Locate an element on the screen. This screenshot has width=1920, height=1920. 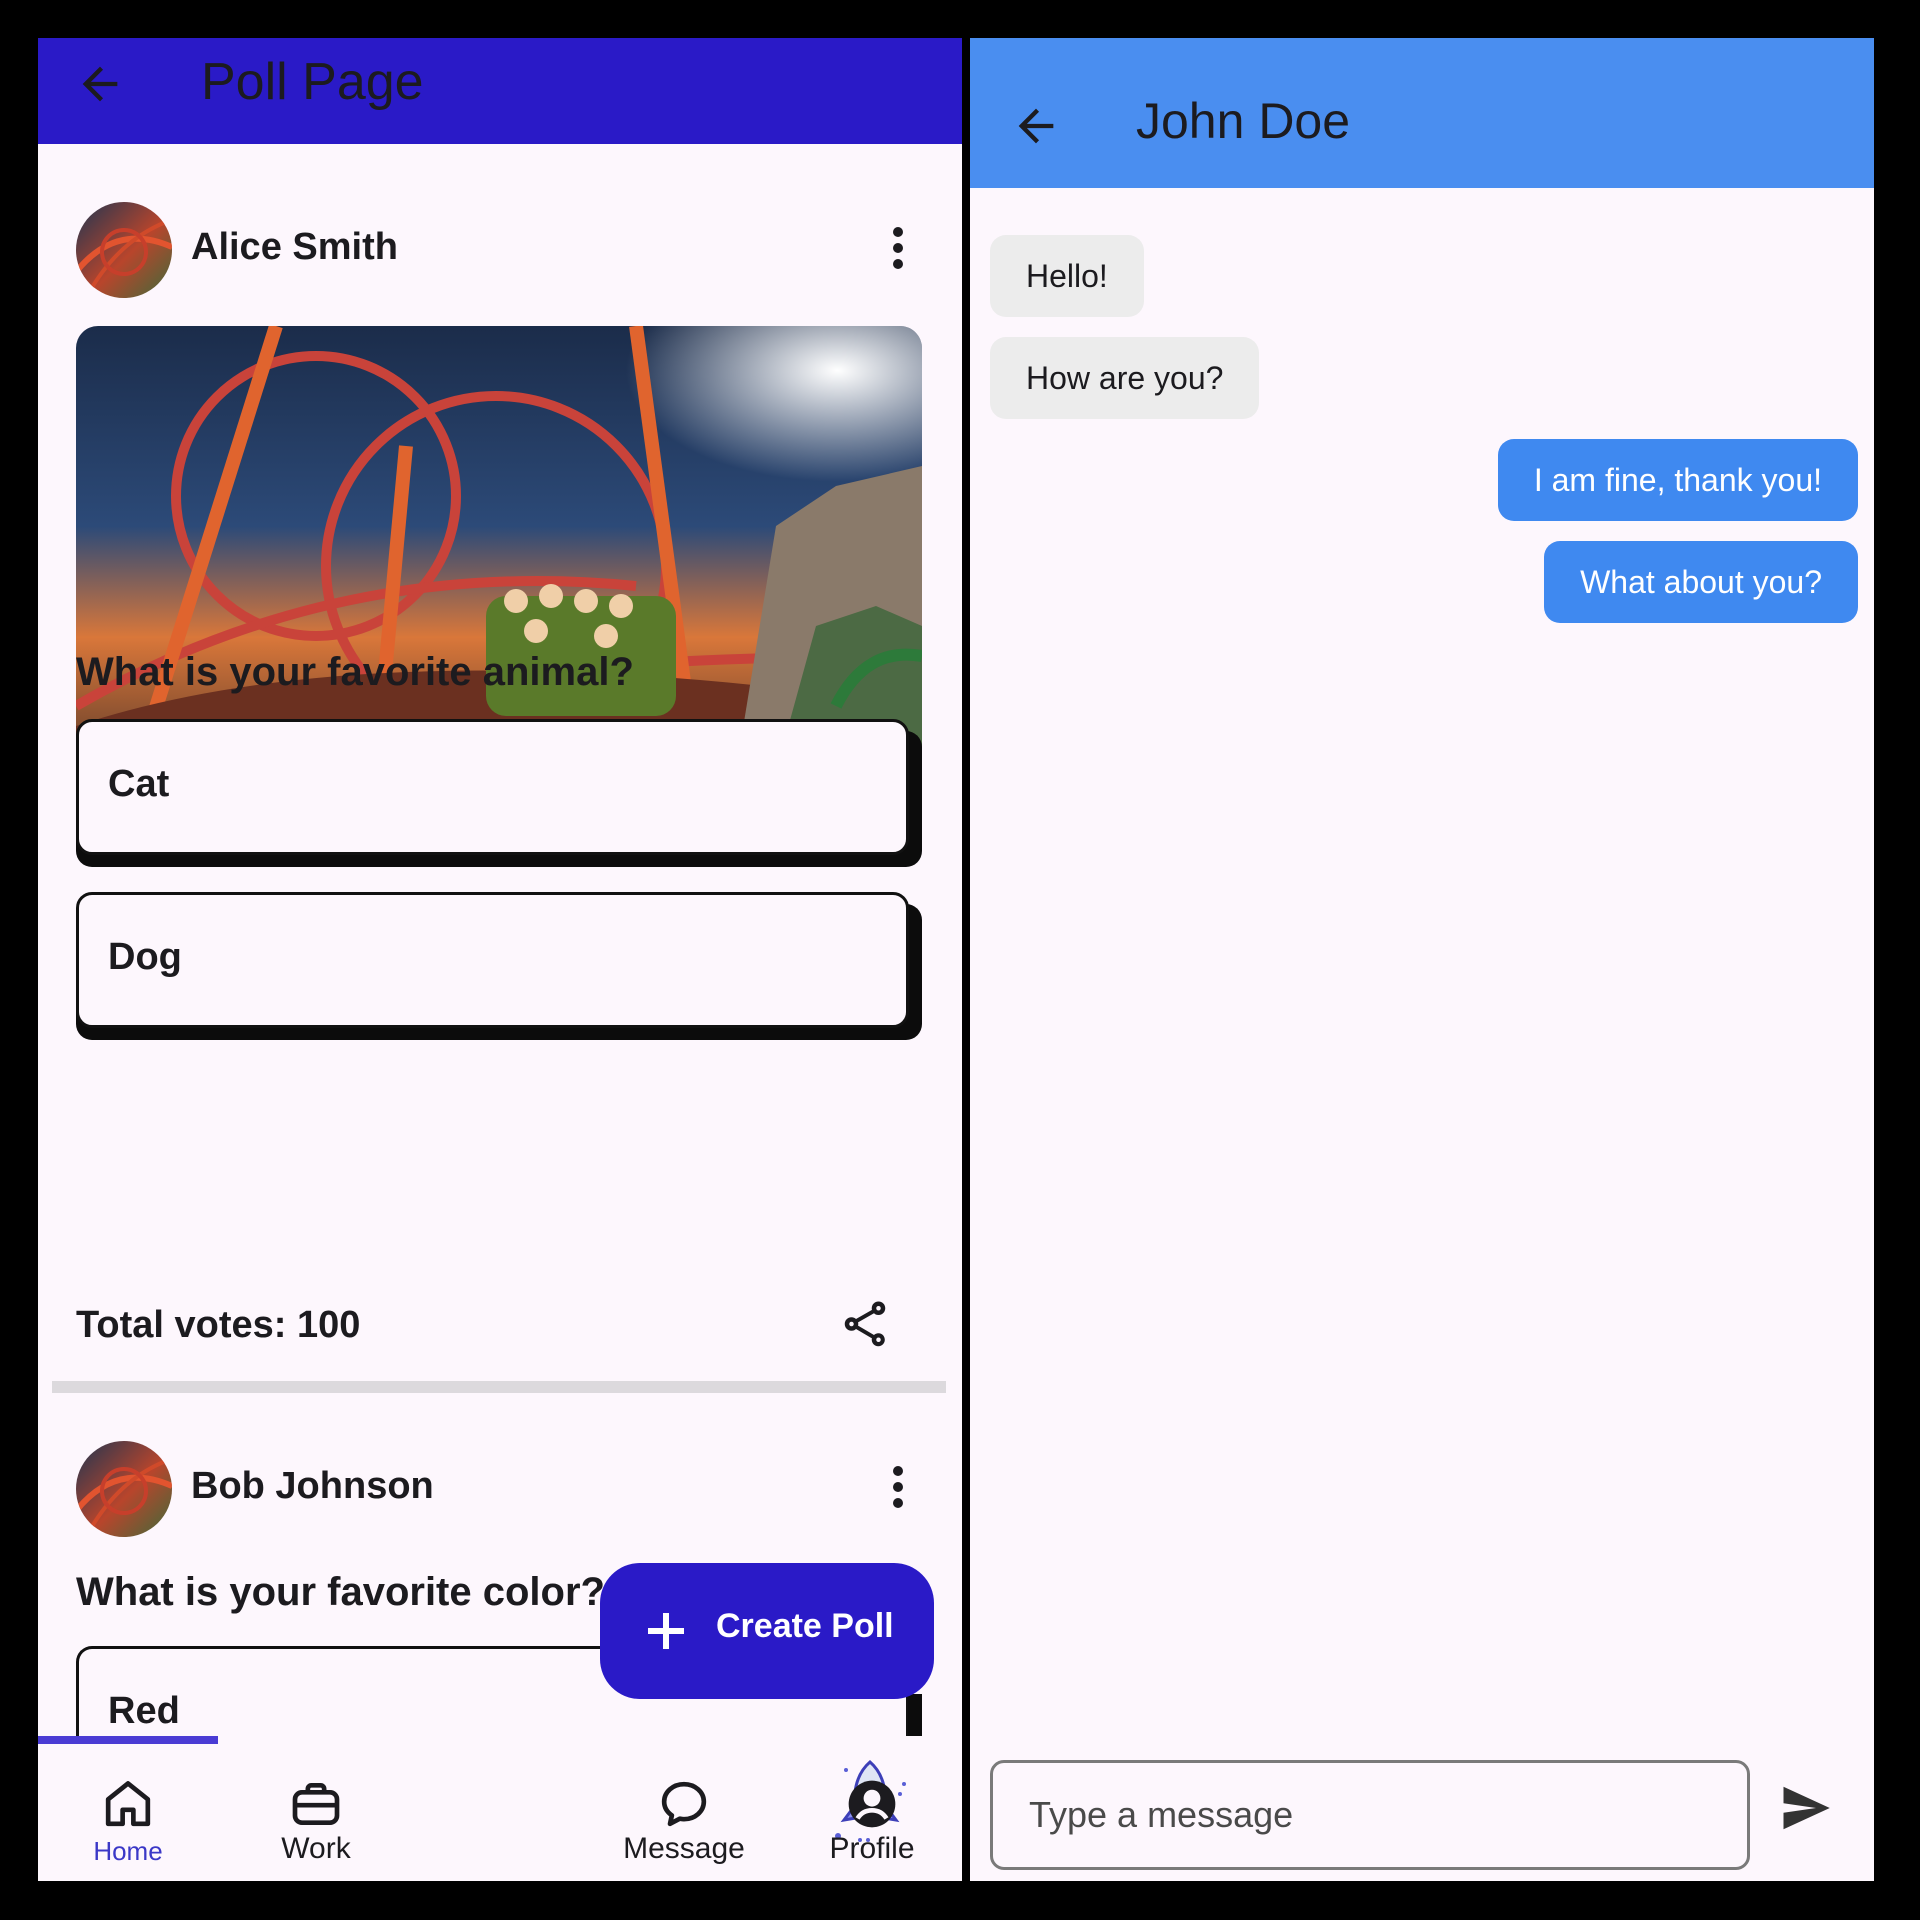
send-icon is located at coordinates (1806, 1808).